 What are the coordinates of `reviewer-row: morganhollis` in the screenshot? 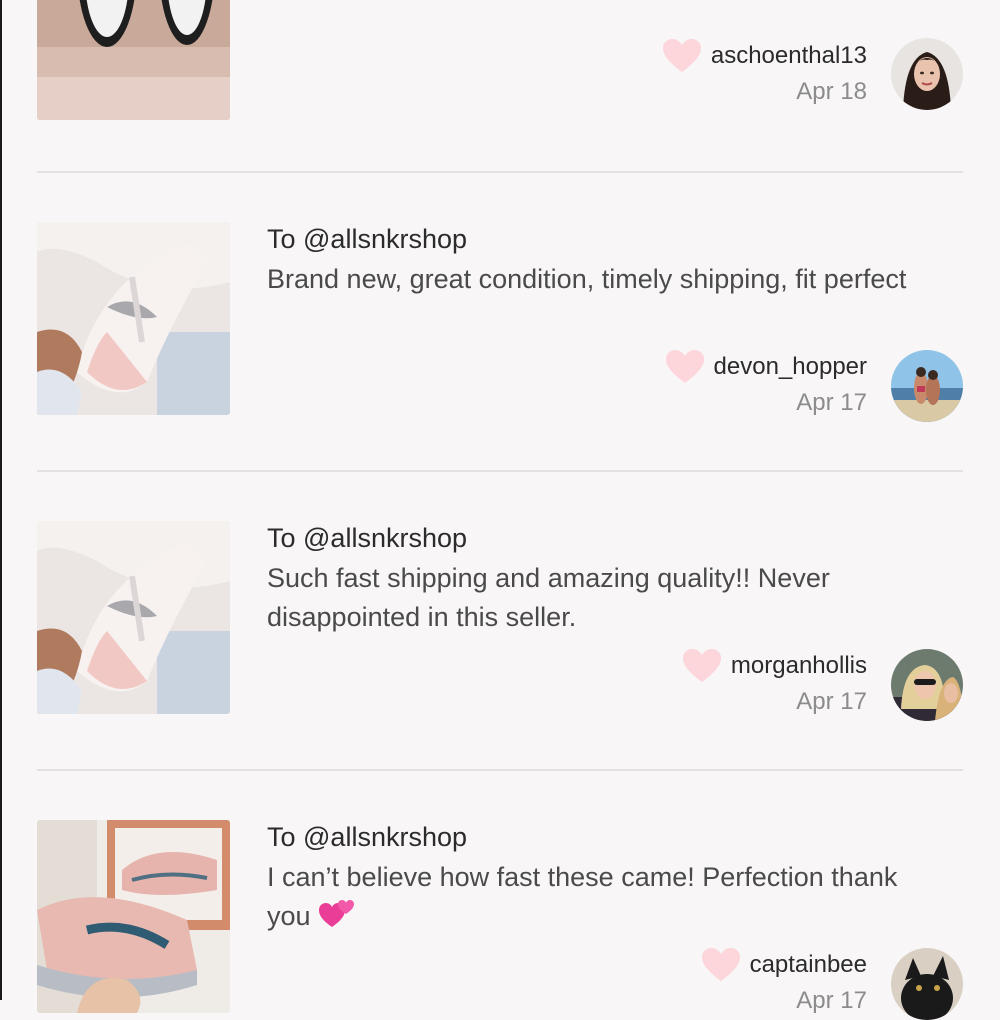 It's located at (774, 666).